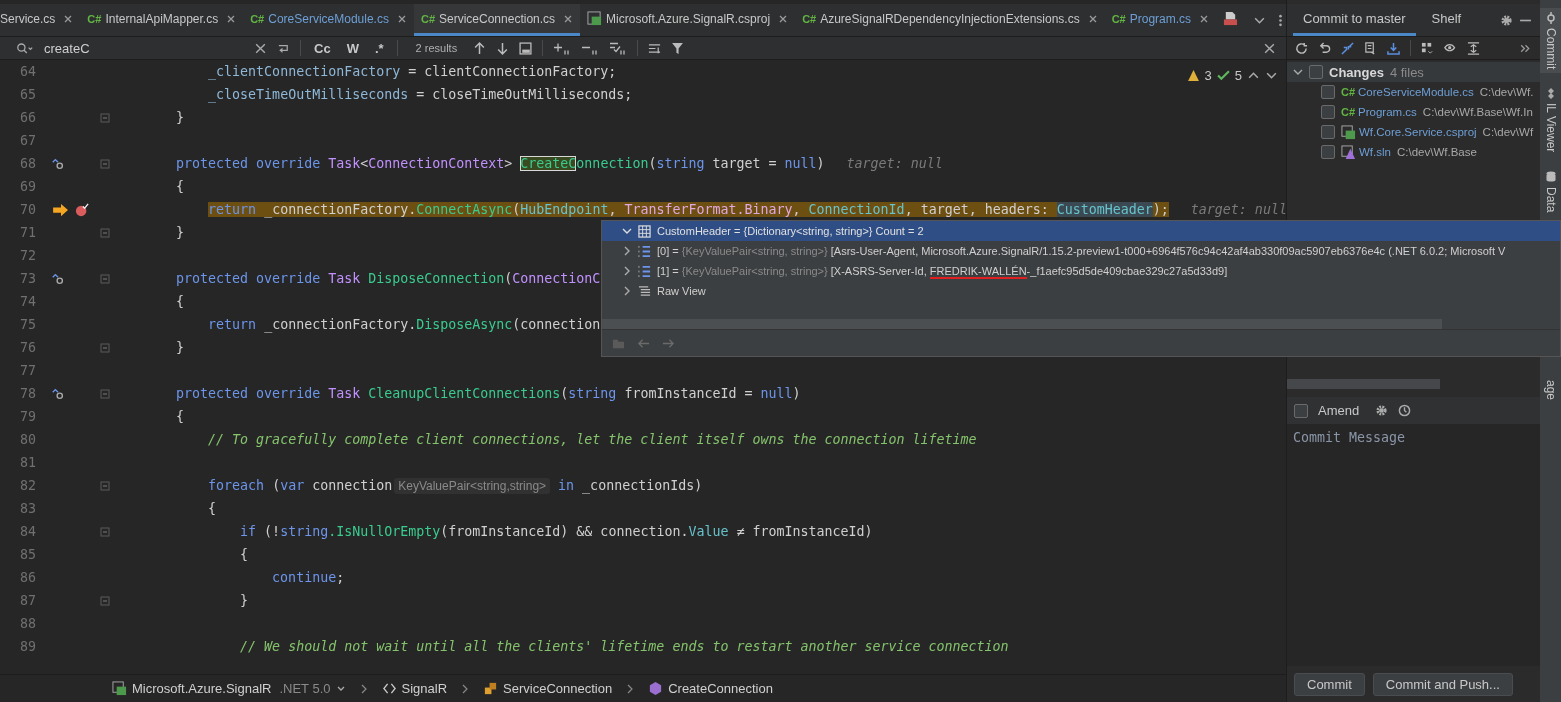  I want to click on breadcrumb-item: CreateConnection, so click(710, 688).